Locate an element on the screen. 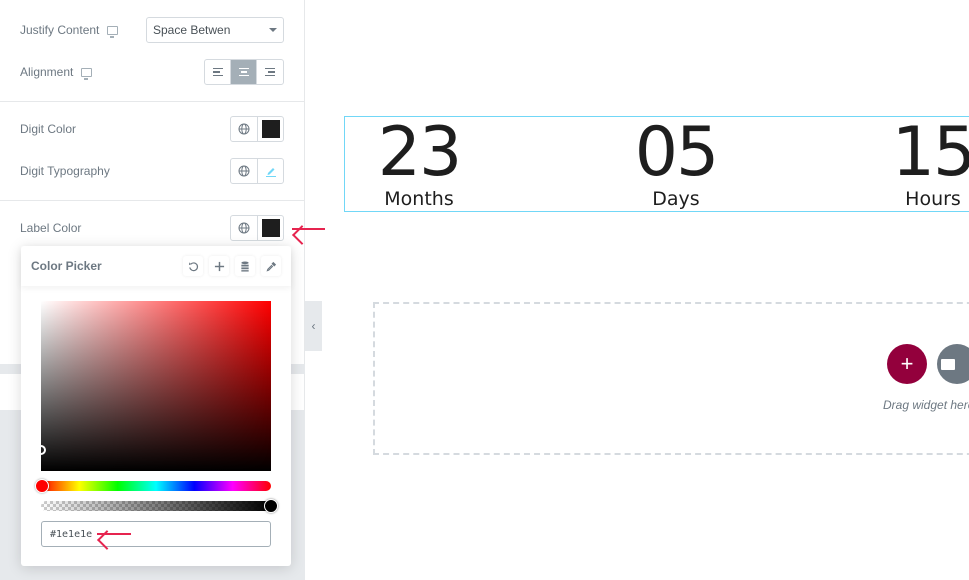  chevron-left-icon: ‹ is located at coordinates (313, 326).